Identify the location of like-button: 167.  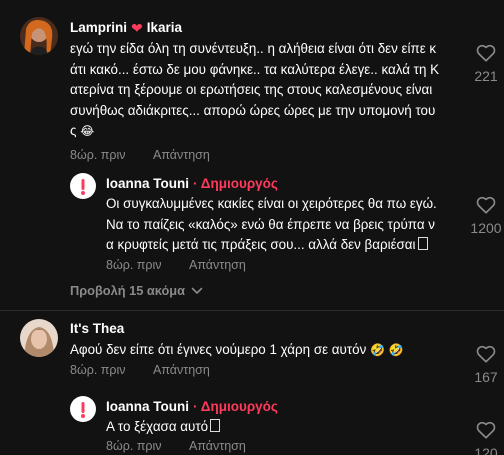
(485, 365).